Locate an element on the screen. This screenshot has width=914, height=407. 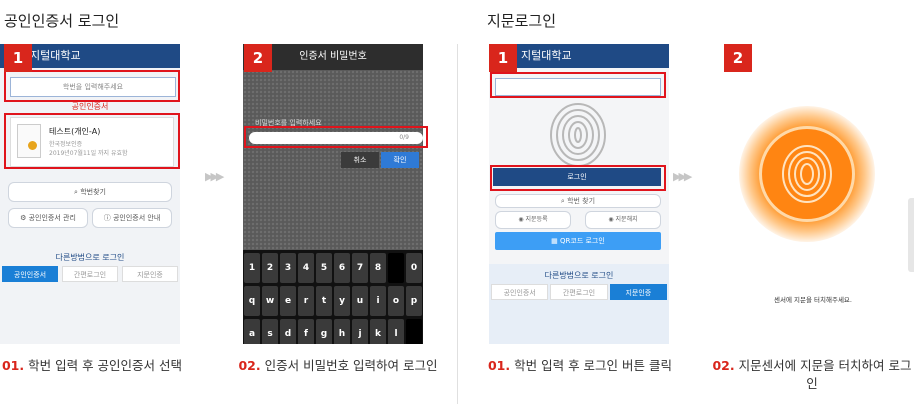
fingerprint-sensor-screen: 센서에 지문을 터치해주세요. is located at coordinates (813, 194).